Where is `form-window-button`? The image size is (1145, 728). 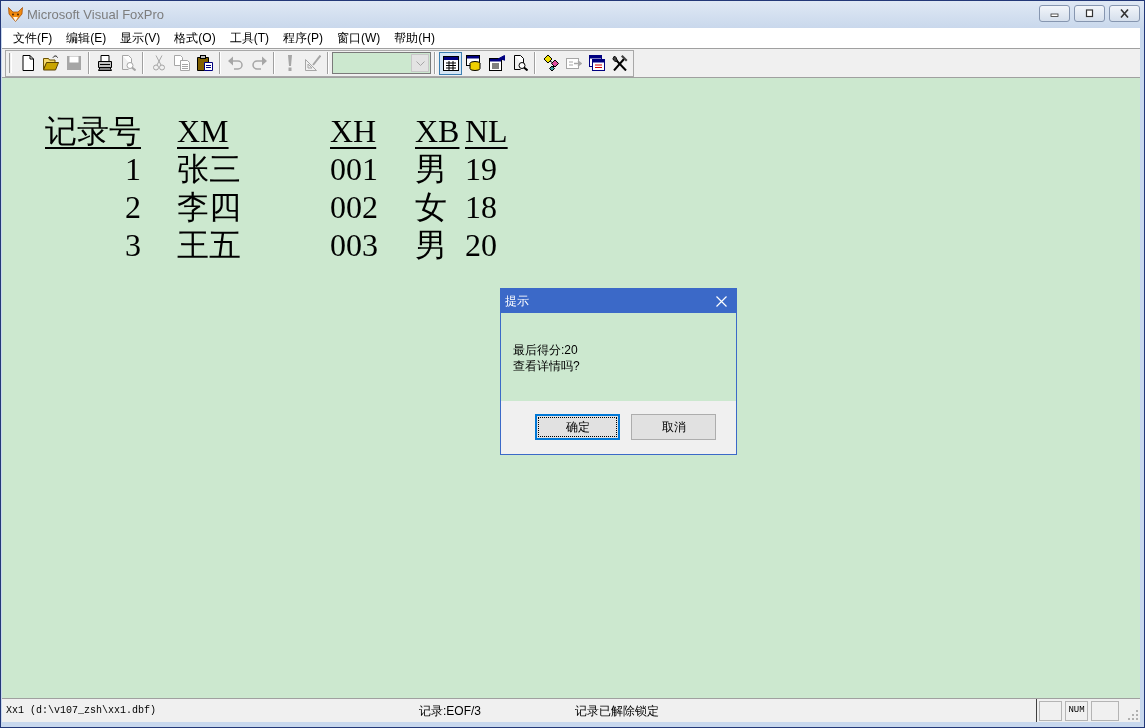
form-window-button is located at coordinates (450, 63).